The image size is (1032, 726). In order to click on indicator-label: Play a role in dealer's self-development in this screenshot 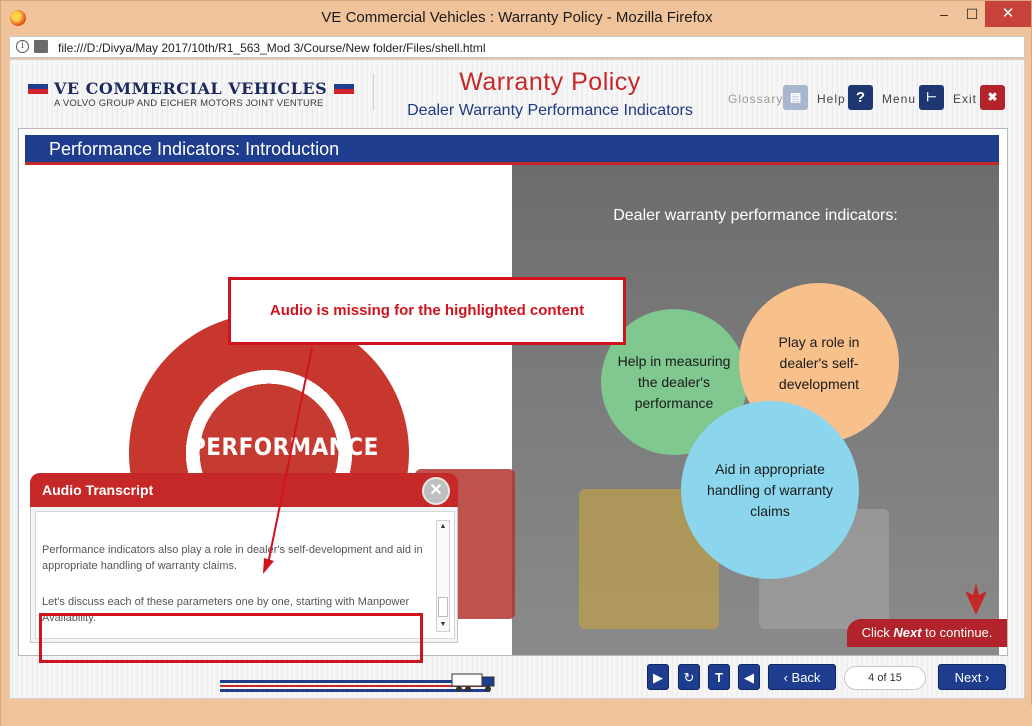, I will do `click(819, 362)`.